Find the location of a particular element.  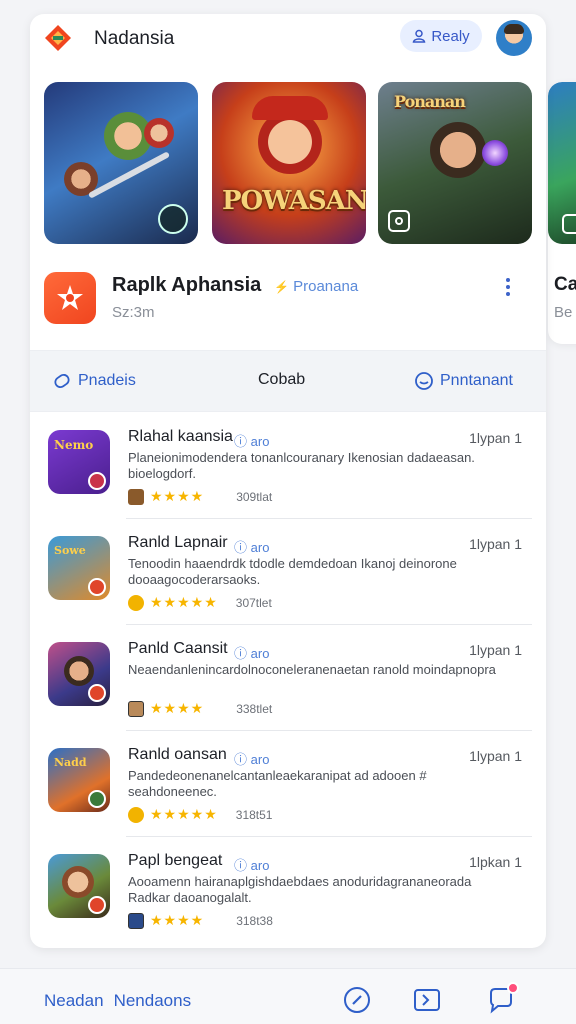

tab-pnntanant: Pnntanant is located at coordinates (463, 381).